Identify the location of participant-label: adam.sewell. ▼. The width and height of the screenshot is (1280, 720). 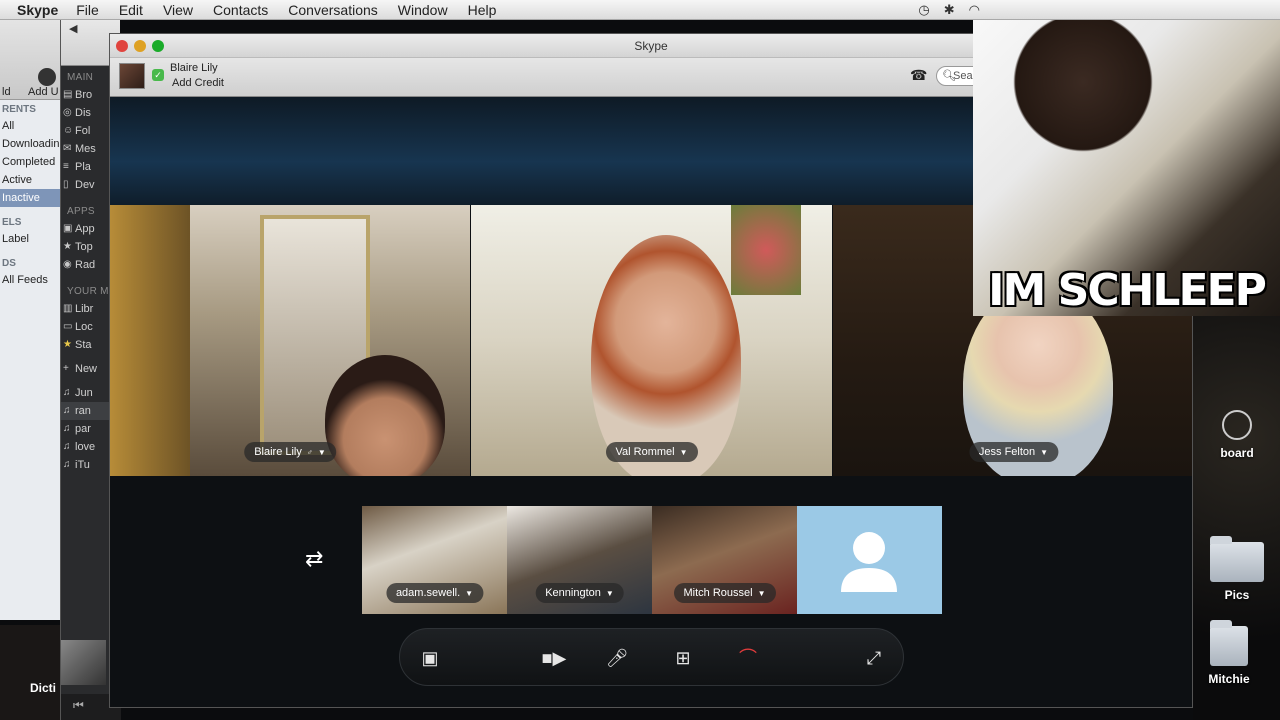
(434, 593).